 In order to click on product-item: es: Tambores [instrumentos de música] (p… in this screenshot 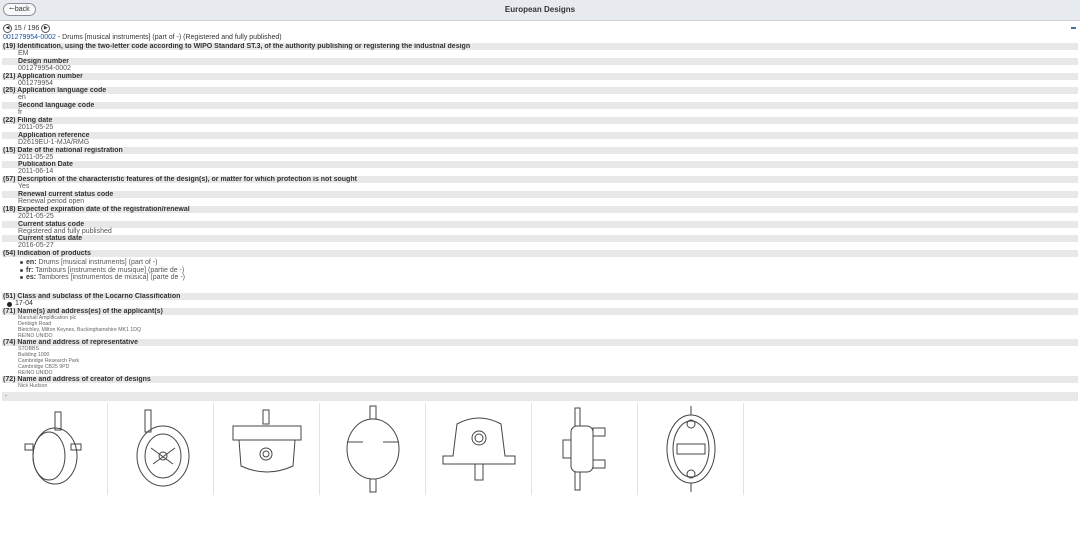, I will do `click(549, 277)`.